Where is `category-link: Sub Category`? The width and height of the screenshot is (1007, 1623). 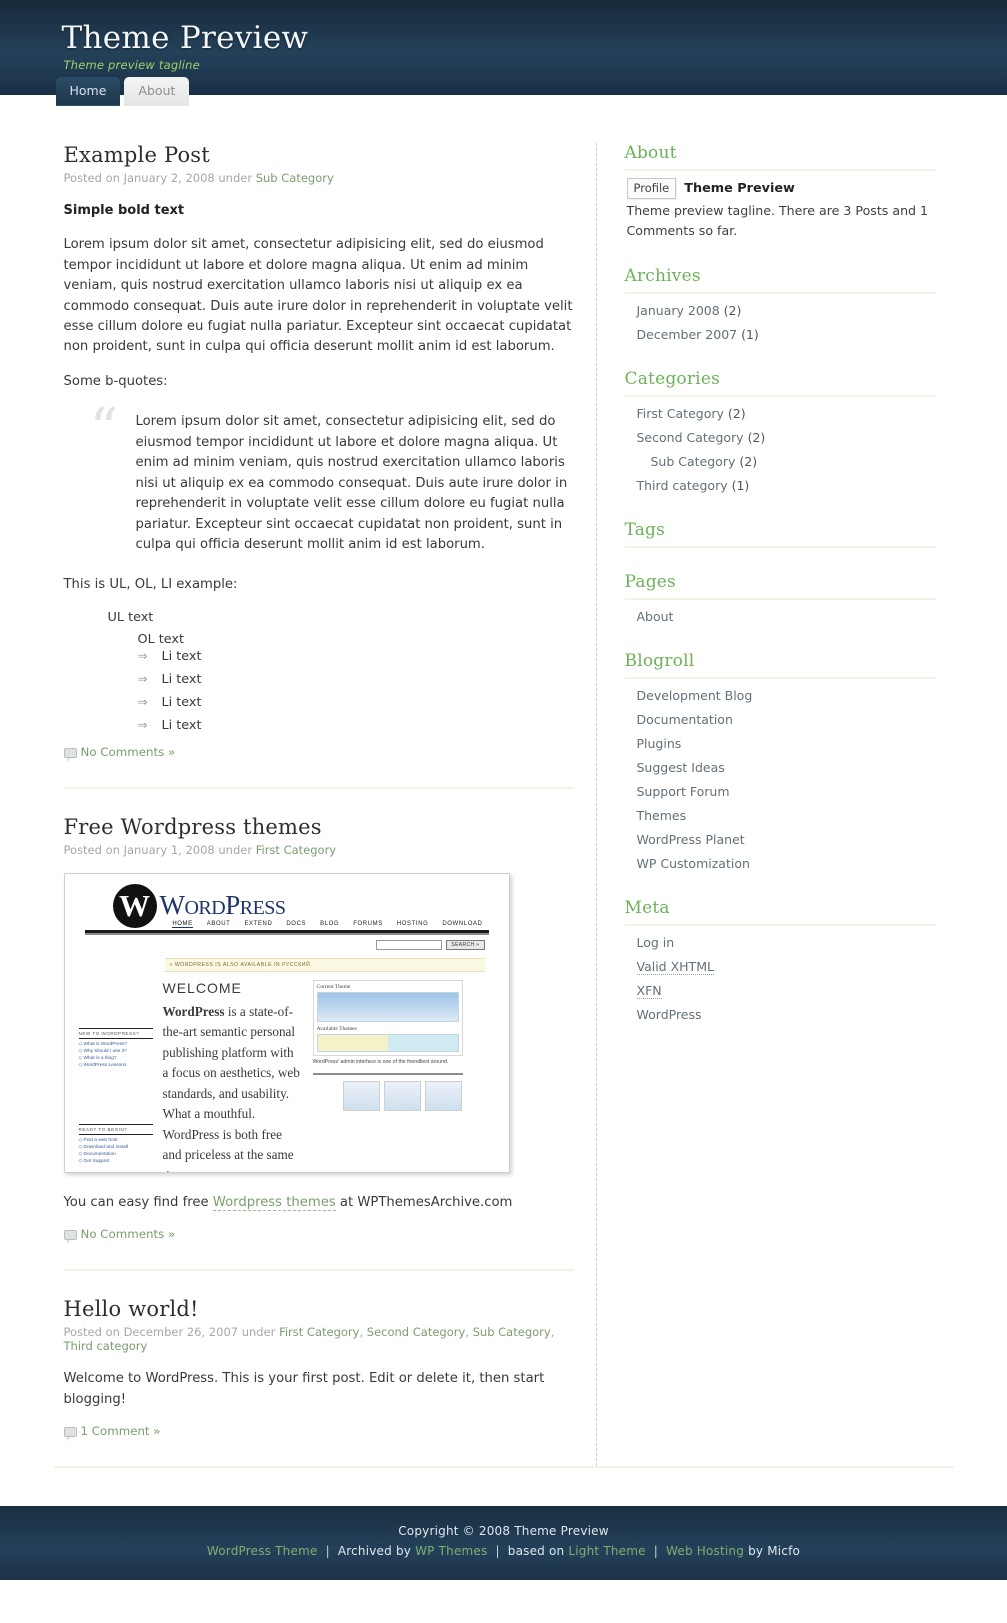
category-link: Sub Category is located at coordinates (693, 461).